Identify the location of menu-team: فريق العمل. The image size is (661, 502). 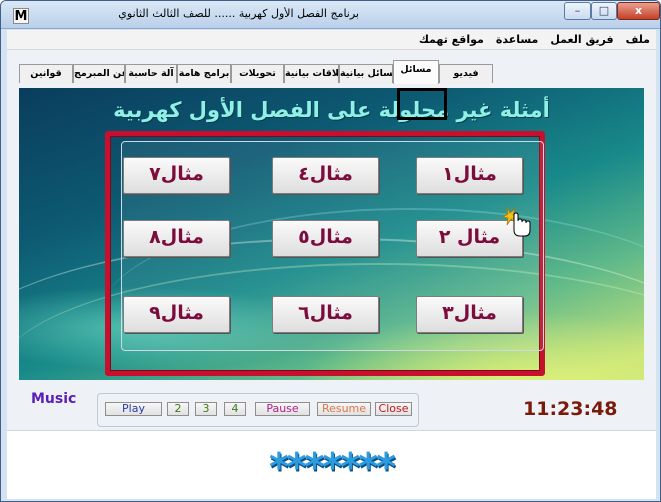
(581, 39).